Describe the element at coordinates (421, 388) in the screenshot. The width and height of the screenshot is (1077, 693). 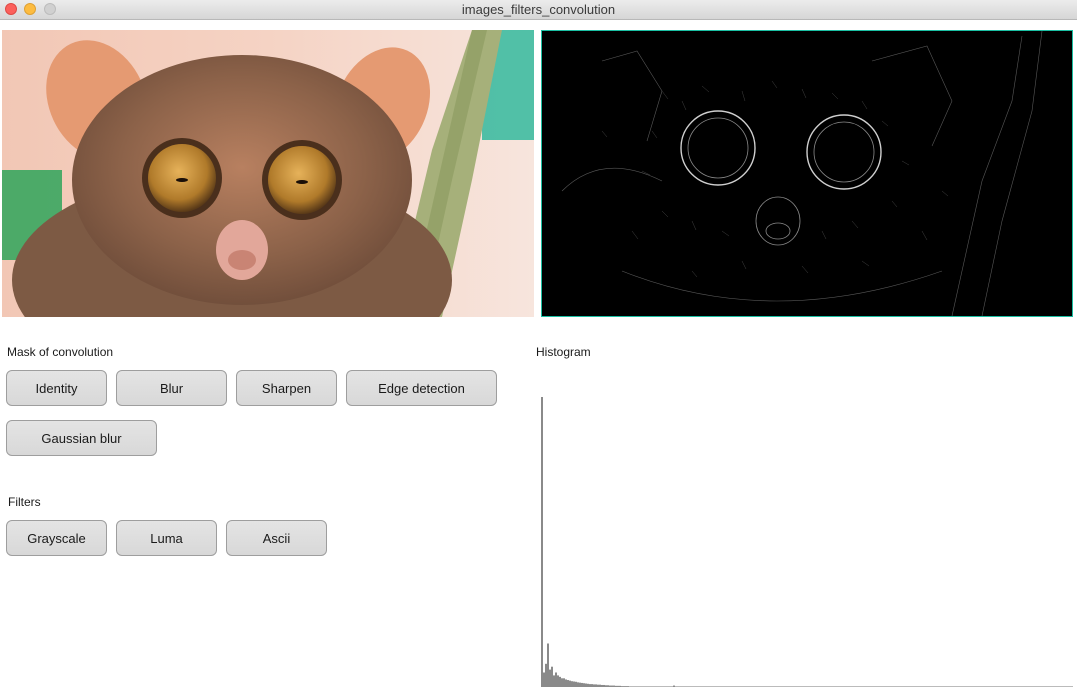
I see `edge-detection-button: Edge detection` at that location.